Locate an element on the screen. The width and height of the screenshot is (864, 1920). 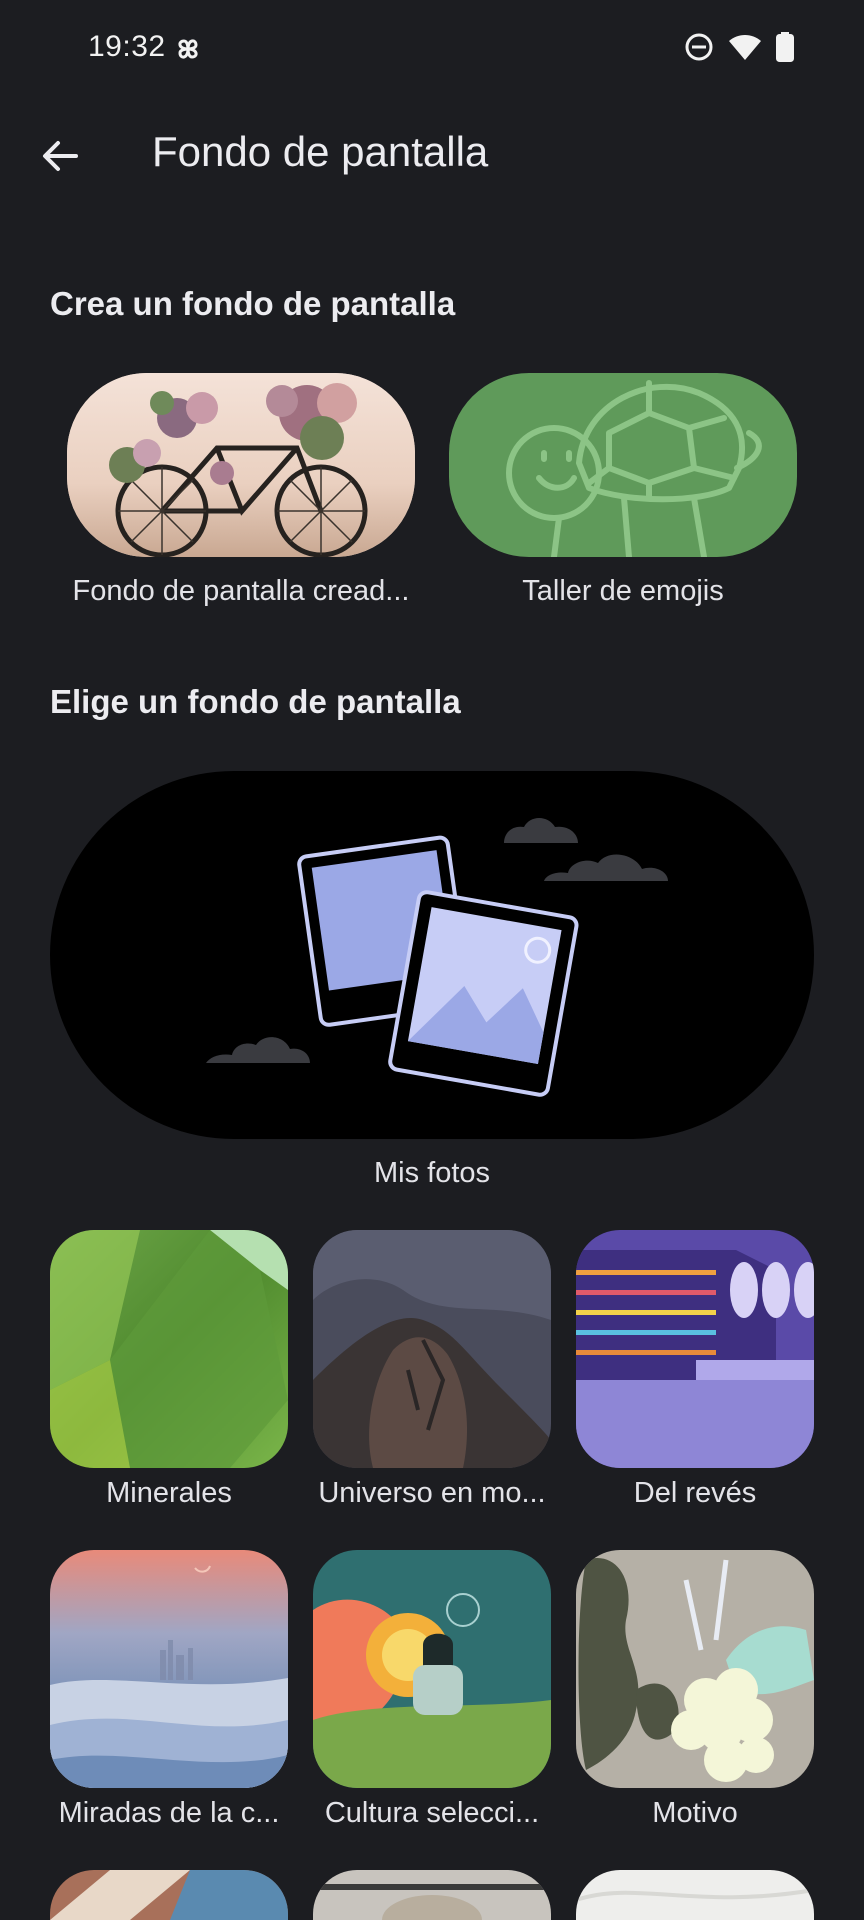
category-cultura-tile is located at coordinates (432, 1669).